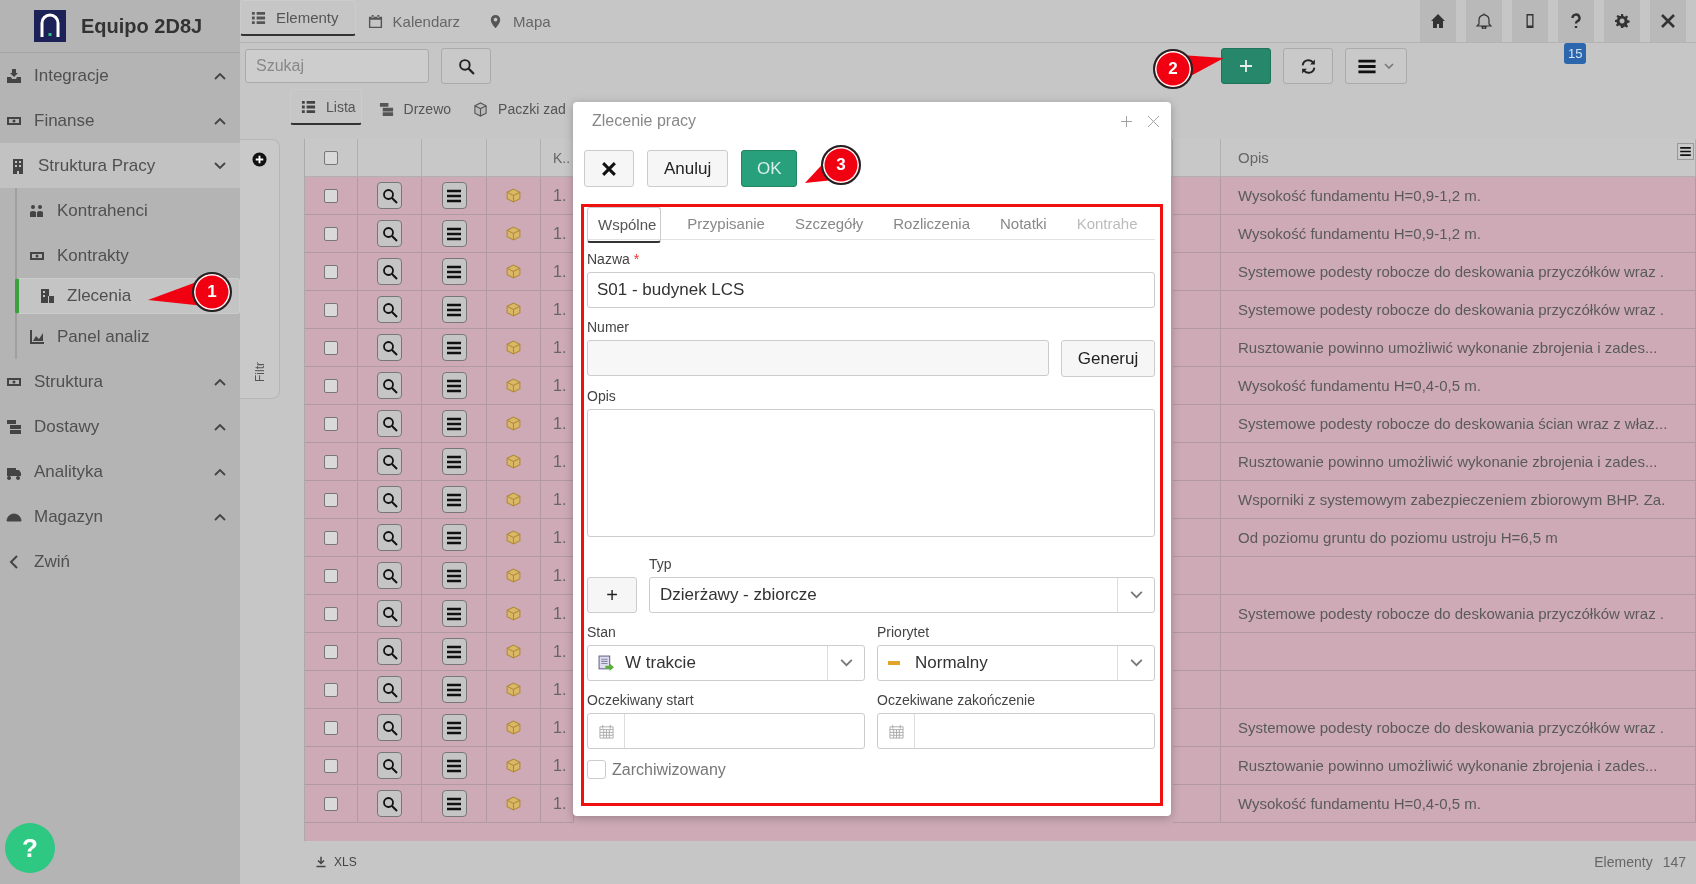  I want to click on sidebar-item: Struktura Pracy, so click(120, 165).